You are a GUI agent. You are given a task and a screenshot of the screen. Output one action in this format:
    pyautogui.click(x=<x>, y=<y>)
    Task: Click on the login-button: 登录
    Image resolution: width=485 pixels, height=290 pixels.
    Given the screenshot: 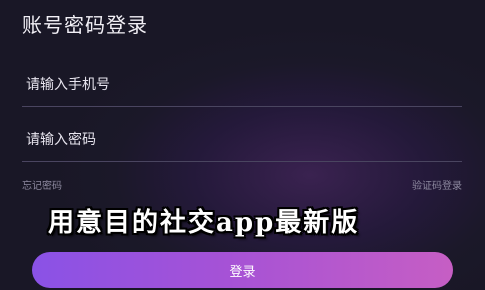 What is the action you would take?
    pyautogui.click(x=242, y=270)
    